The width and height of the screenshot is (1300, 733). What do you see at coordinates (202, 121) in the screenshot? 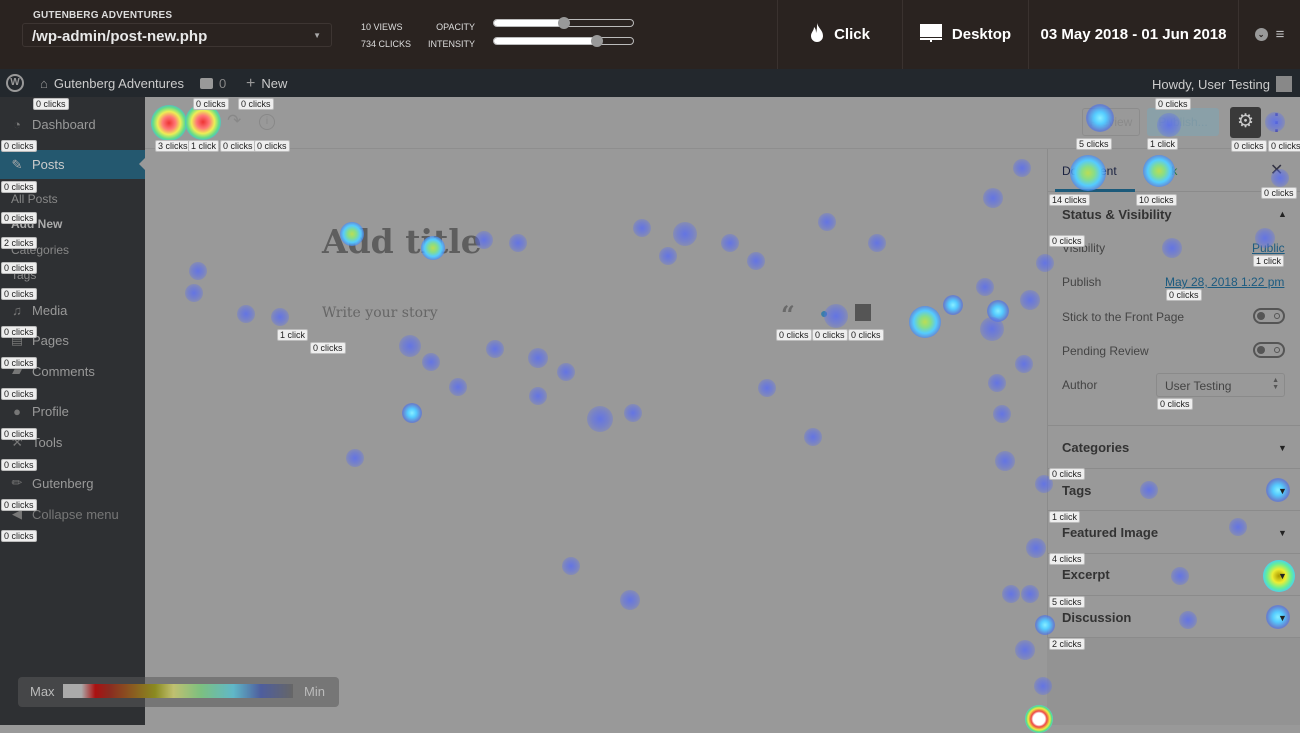
I see `undo-icon: ↶` at bounding box center [202, 121].